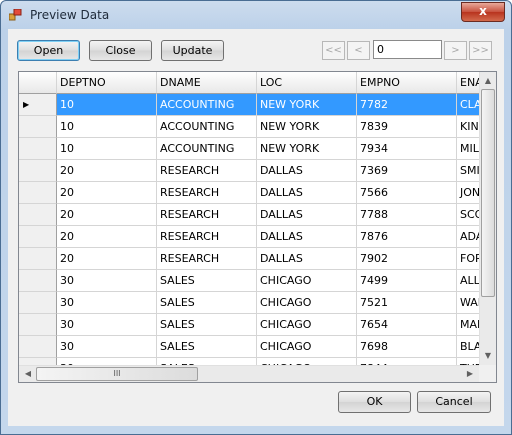 The width and height of the screenshot is (512, 435). Describe the element at coordinates (407, 303) in the screenshot. I see `table-cell: 7521` at that location.